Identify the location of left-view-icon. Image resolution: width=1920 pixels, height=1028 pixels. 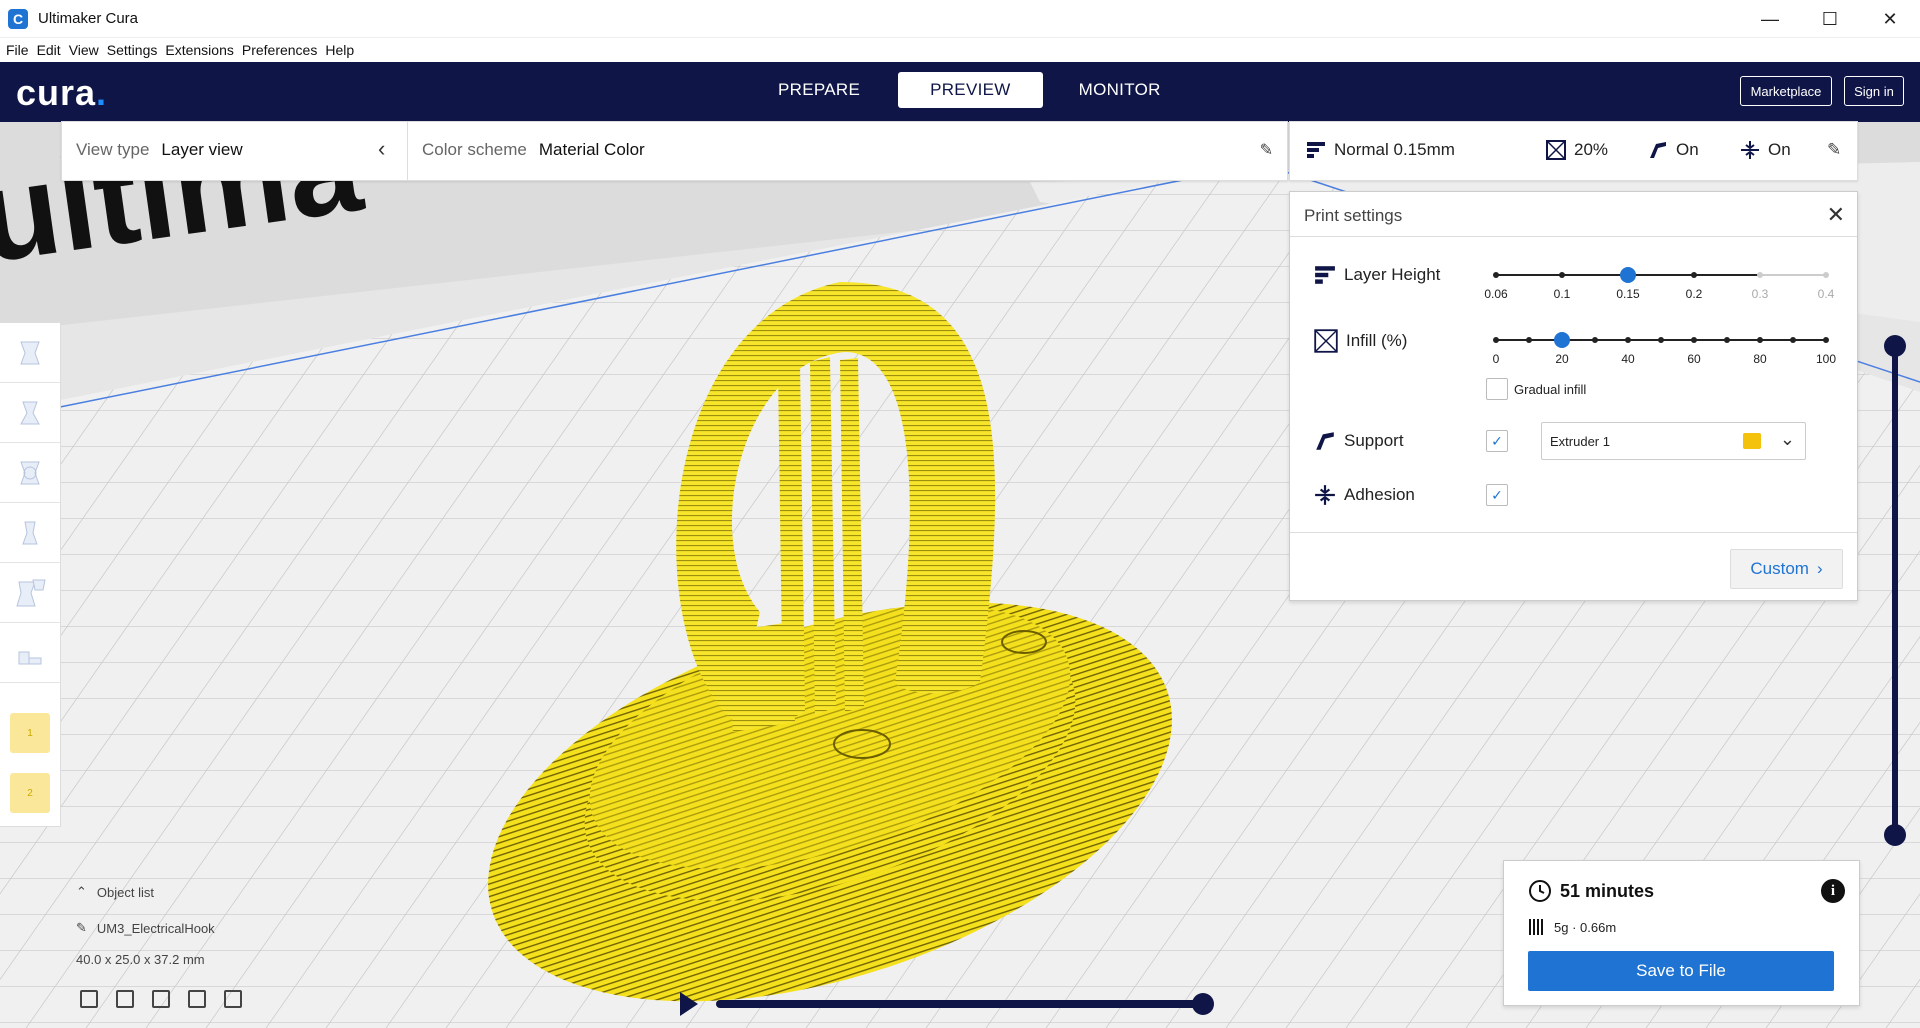
(197, 999).